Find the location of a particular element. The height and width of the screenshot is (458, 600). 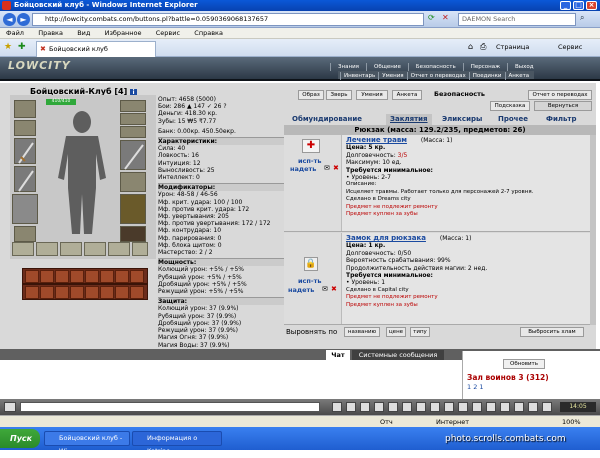

sort-by-type-button: типу is located at coordinates (420, 332).